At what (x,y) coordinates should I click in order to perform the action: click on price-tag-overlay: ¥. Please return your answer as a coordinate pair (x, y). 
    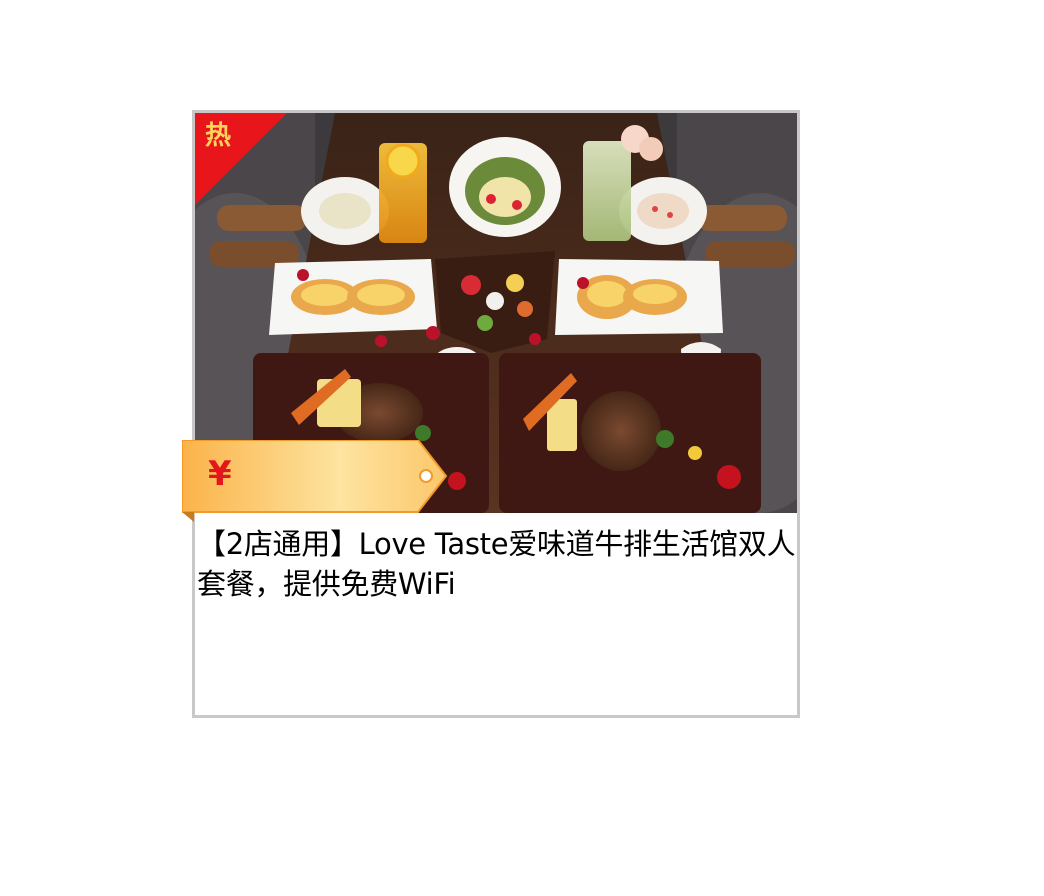
    Looking at the image, I should click on (317, 482).